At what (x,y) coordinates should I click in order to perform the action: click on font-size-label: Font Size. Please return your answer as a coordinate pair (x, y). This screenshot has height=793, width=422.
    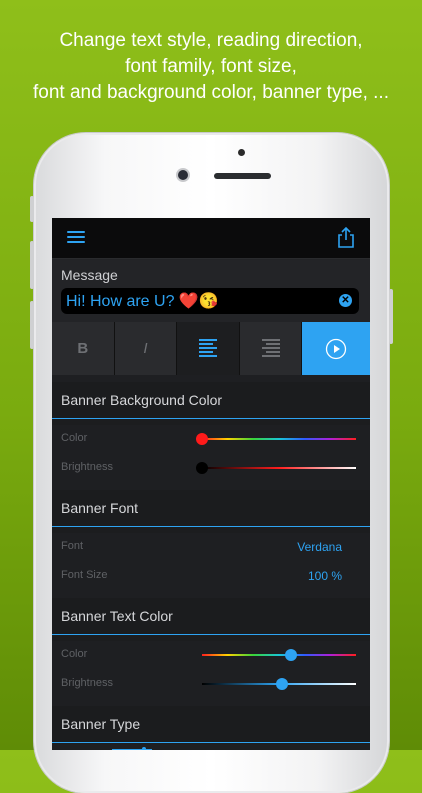
    Looking at the image, I should click on (84, 575).